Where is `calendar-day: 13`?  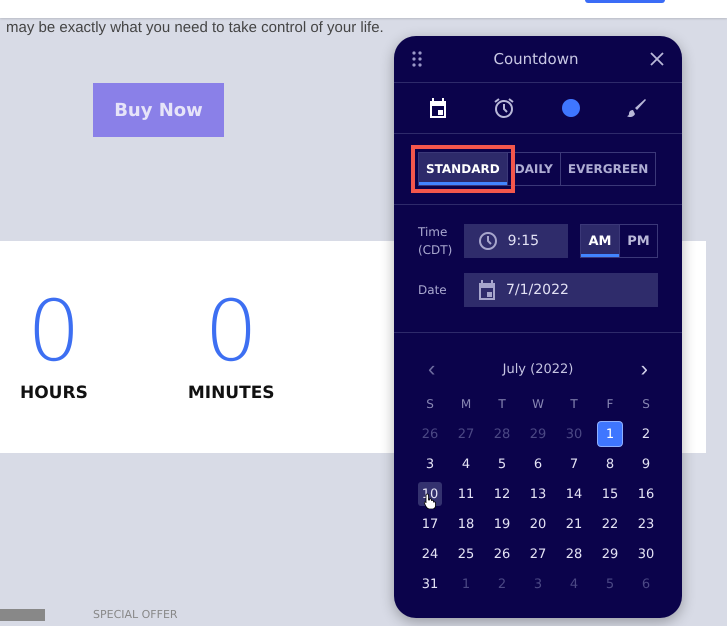
calendar-day: 13 is located at coordinates (538, 494).